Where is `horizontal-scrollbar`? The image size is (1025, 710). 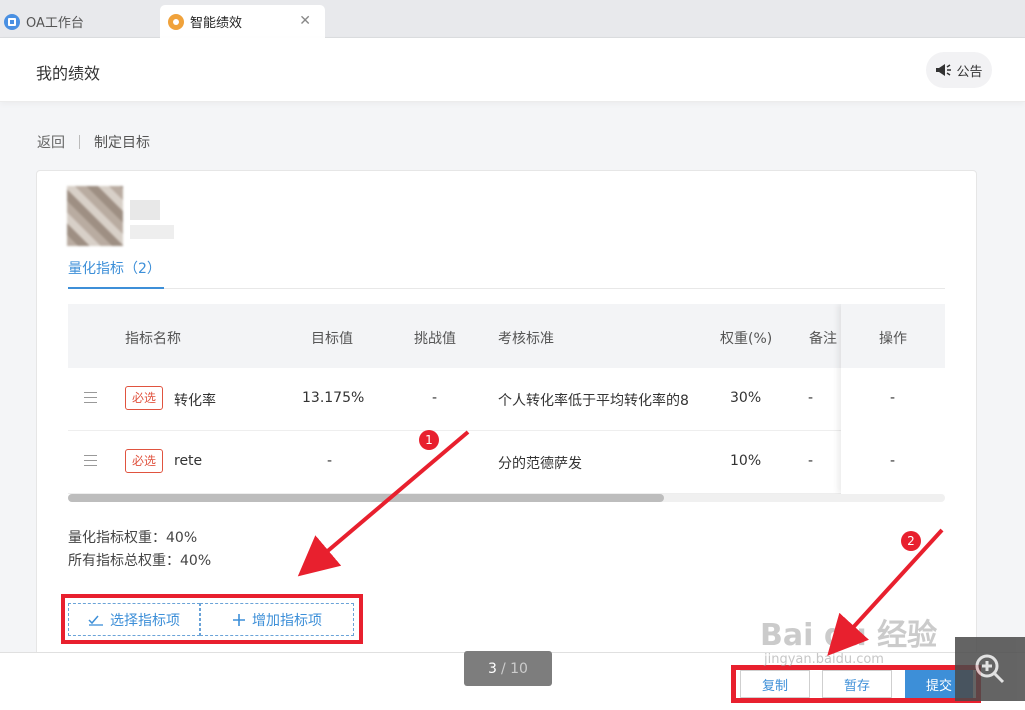 horizontal-scrollbar is located at coordinates (506, 498).